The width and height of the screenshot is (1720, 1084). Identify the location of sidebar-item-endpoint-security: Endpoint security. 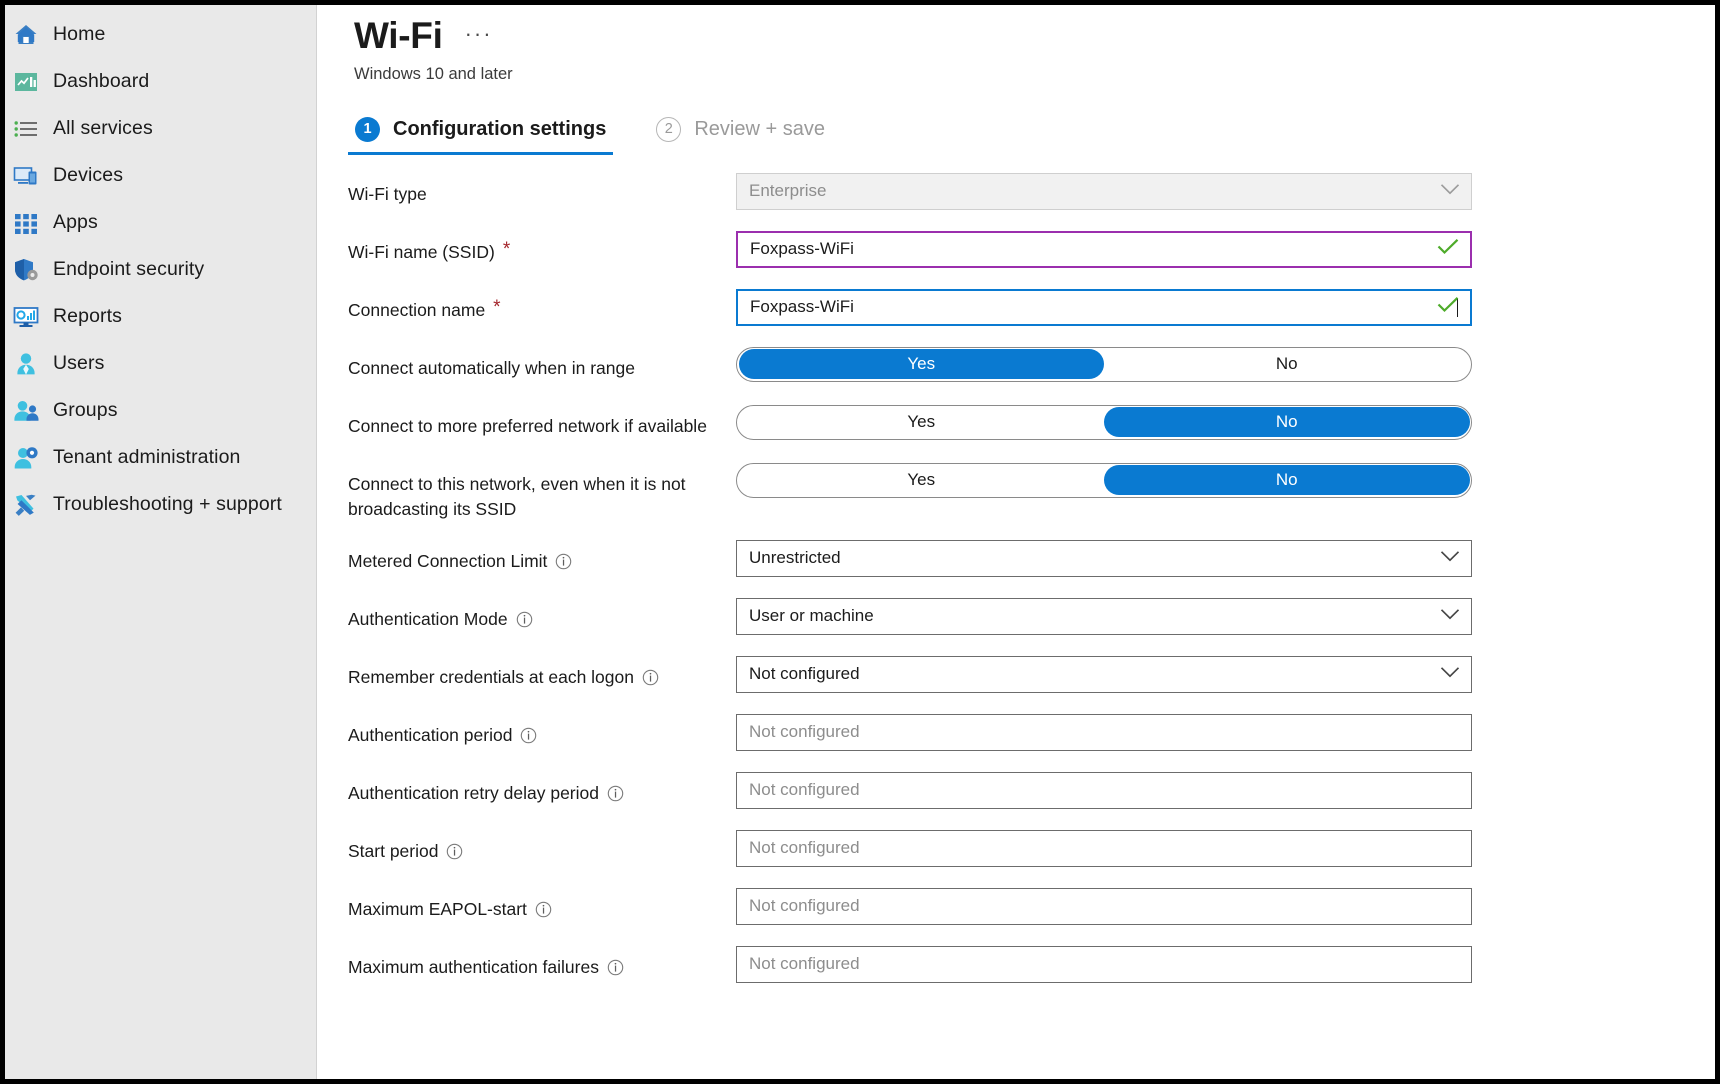
(160, 269).